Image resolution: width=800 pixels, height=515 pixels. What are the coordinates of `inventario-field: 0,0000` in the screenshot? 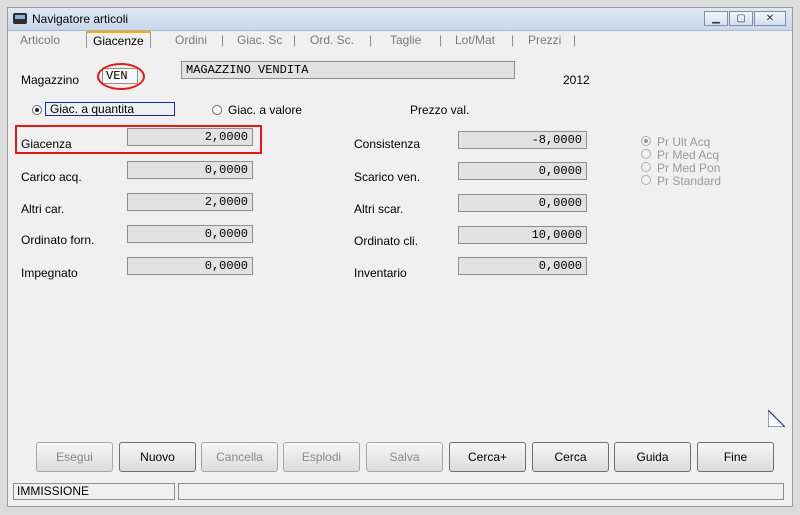 It's located at (522, 266).